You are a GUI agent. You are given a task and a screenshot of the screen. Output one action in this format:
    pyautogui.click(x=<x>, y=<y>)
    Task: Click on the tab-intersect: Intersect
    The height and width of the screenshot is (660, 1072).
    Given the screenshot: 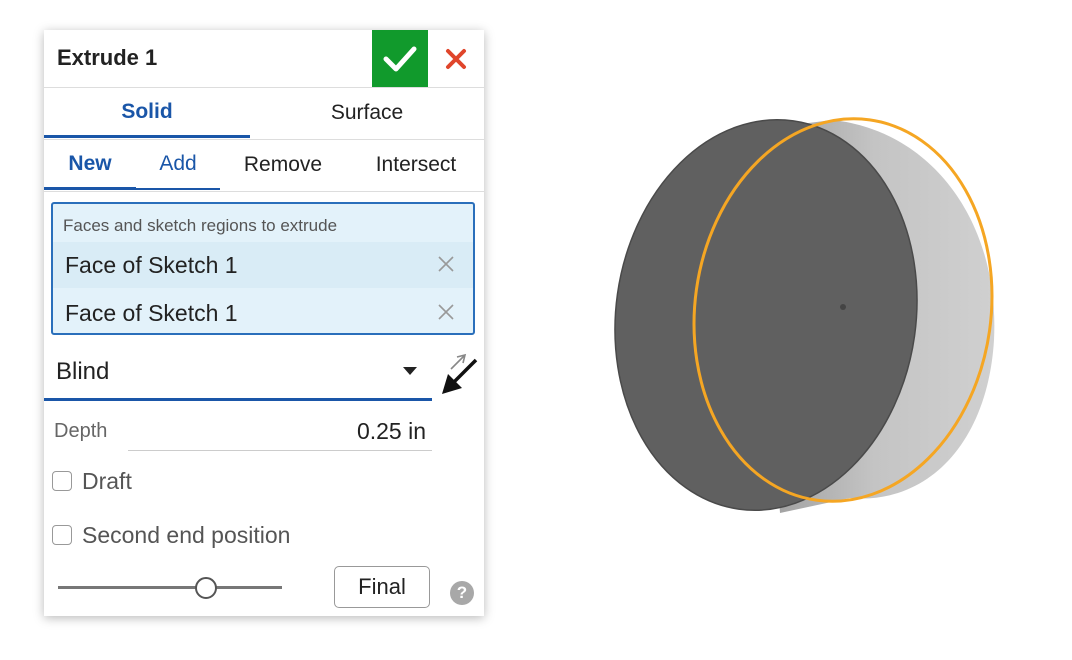 What is the action you would take?
    pyautogui.click(x=416, y=165)
    